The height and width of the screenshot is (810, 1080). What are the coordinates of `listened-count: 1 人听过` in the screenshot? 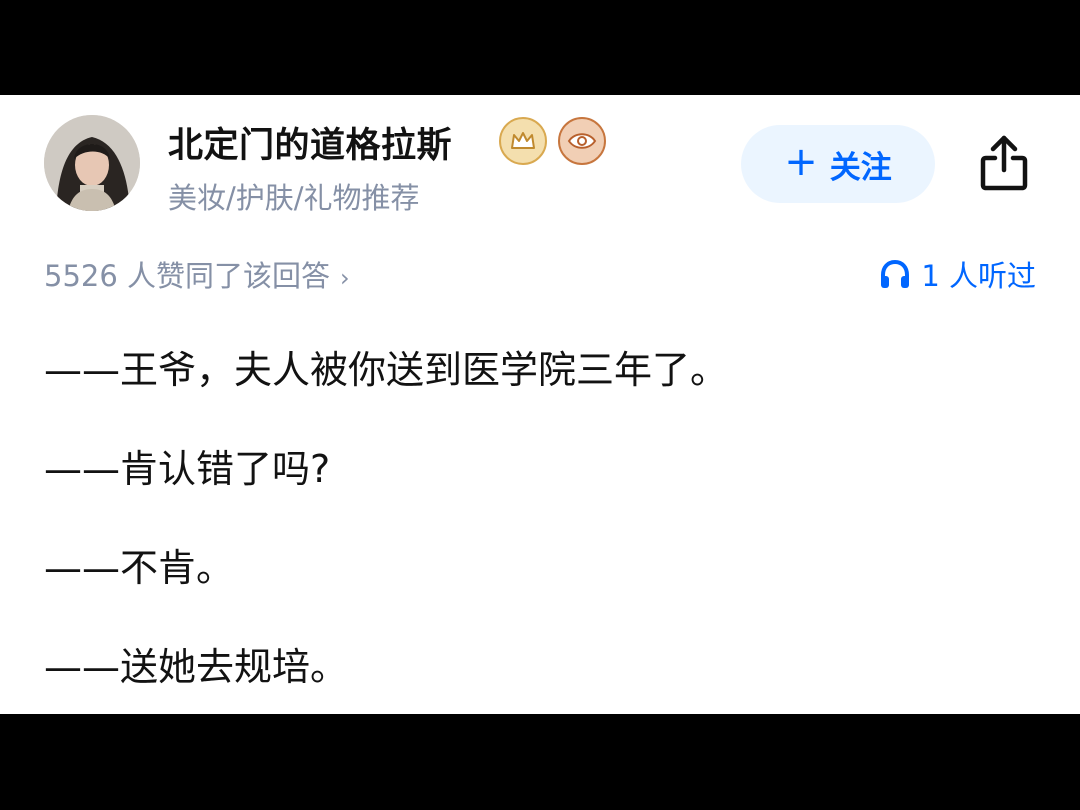 It's located at (957, 274).